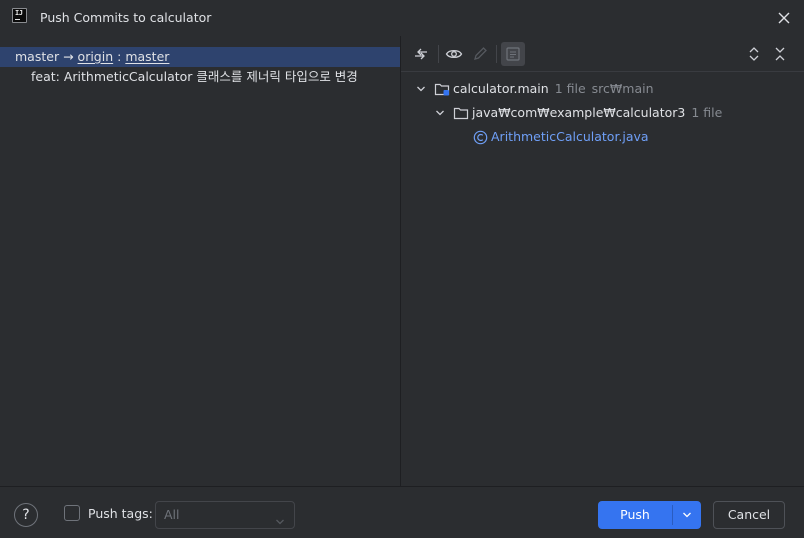  What do you see at coordinates (635, 515) in the screenshot?
I see `push-button-label: Push` at bounding box center [635, 515].